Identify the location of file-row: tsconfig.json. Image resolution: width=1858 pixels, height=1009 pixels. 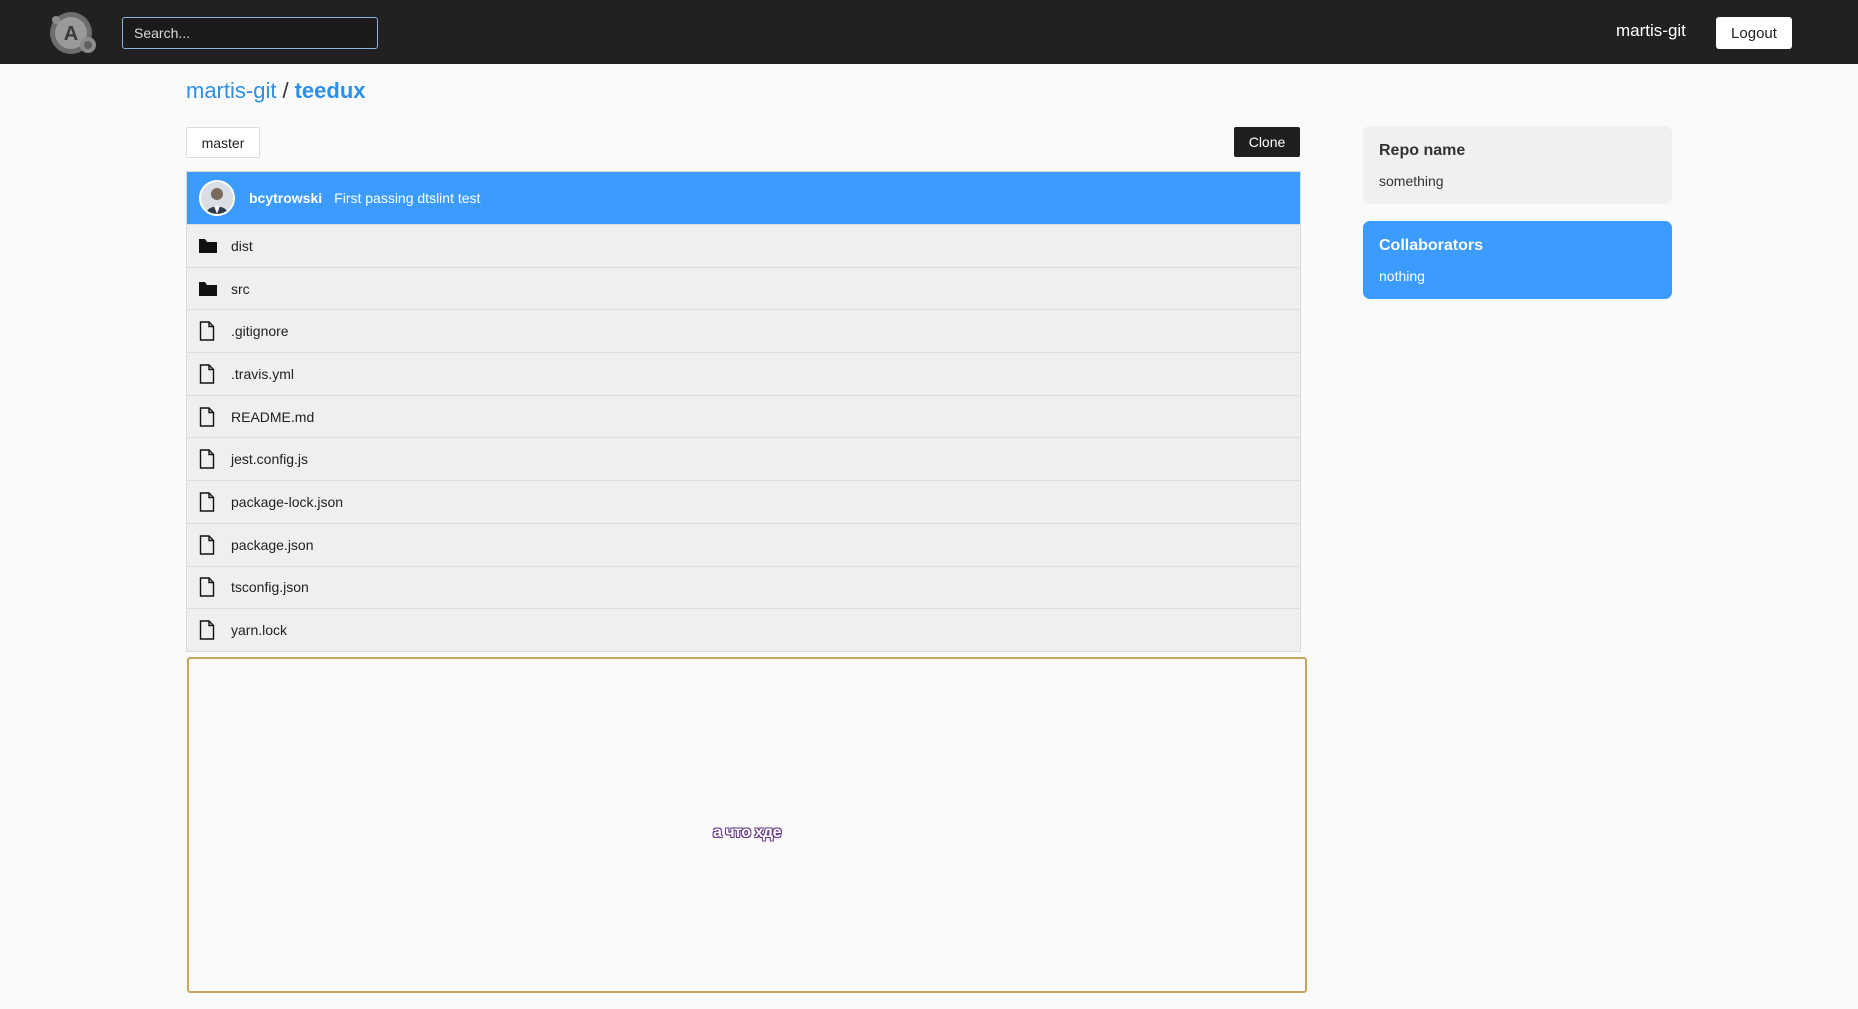
(743, 587).